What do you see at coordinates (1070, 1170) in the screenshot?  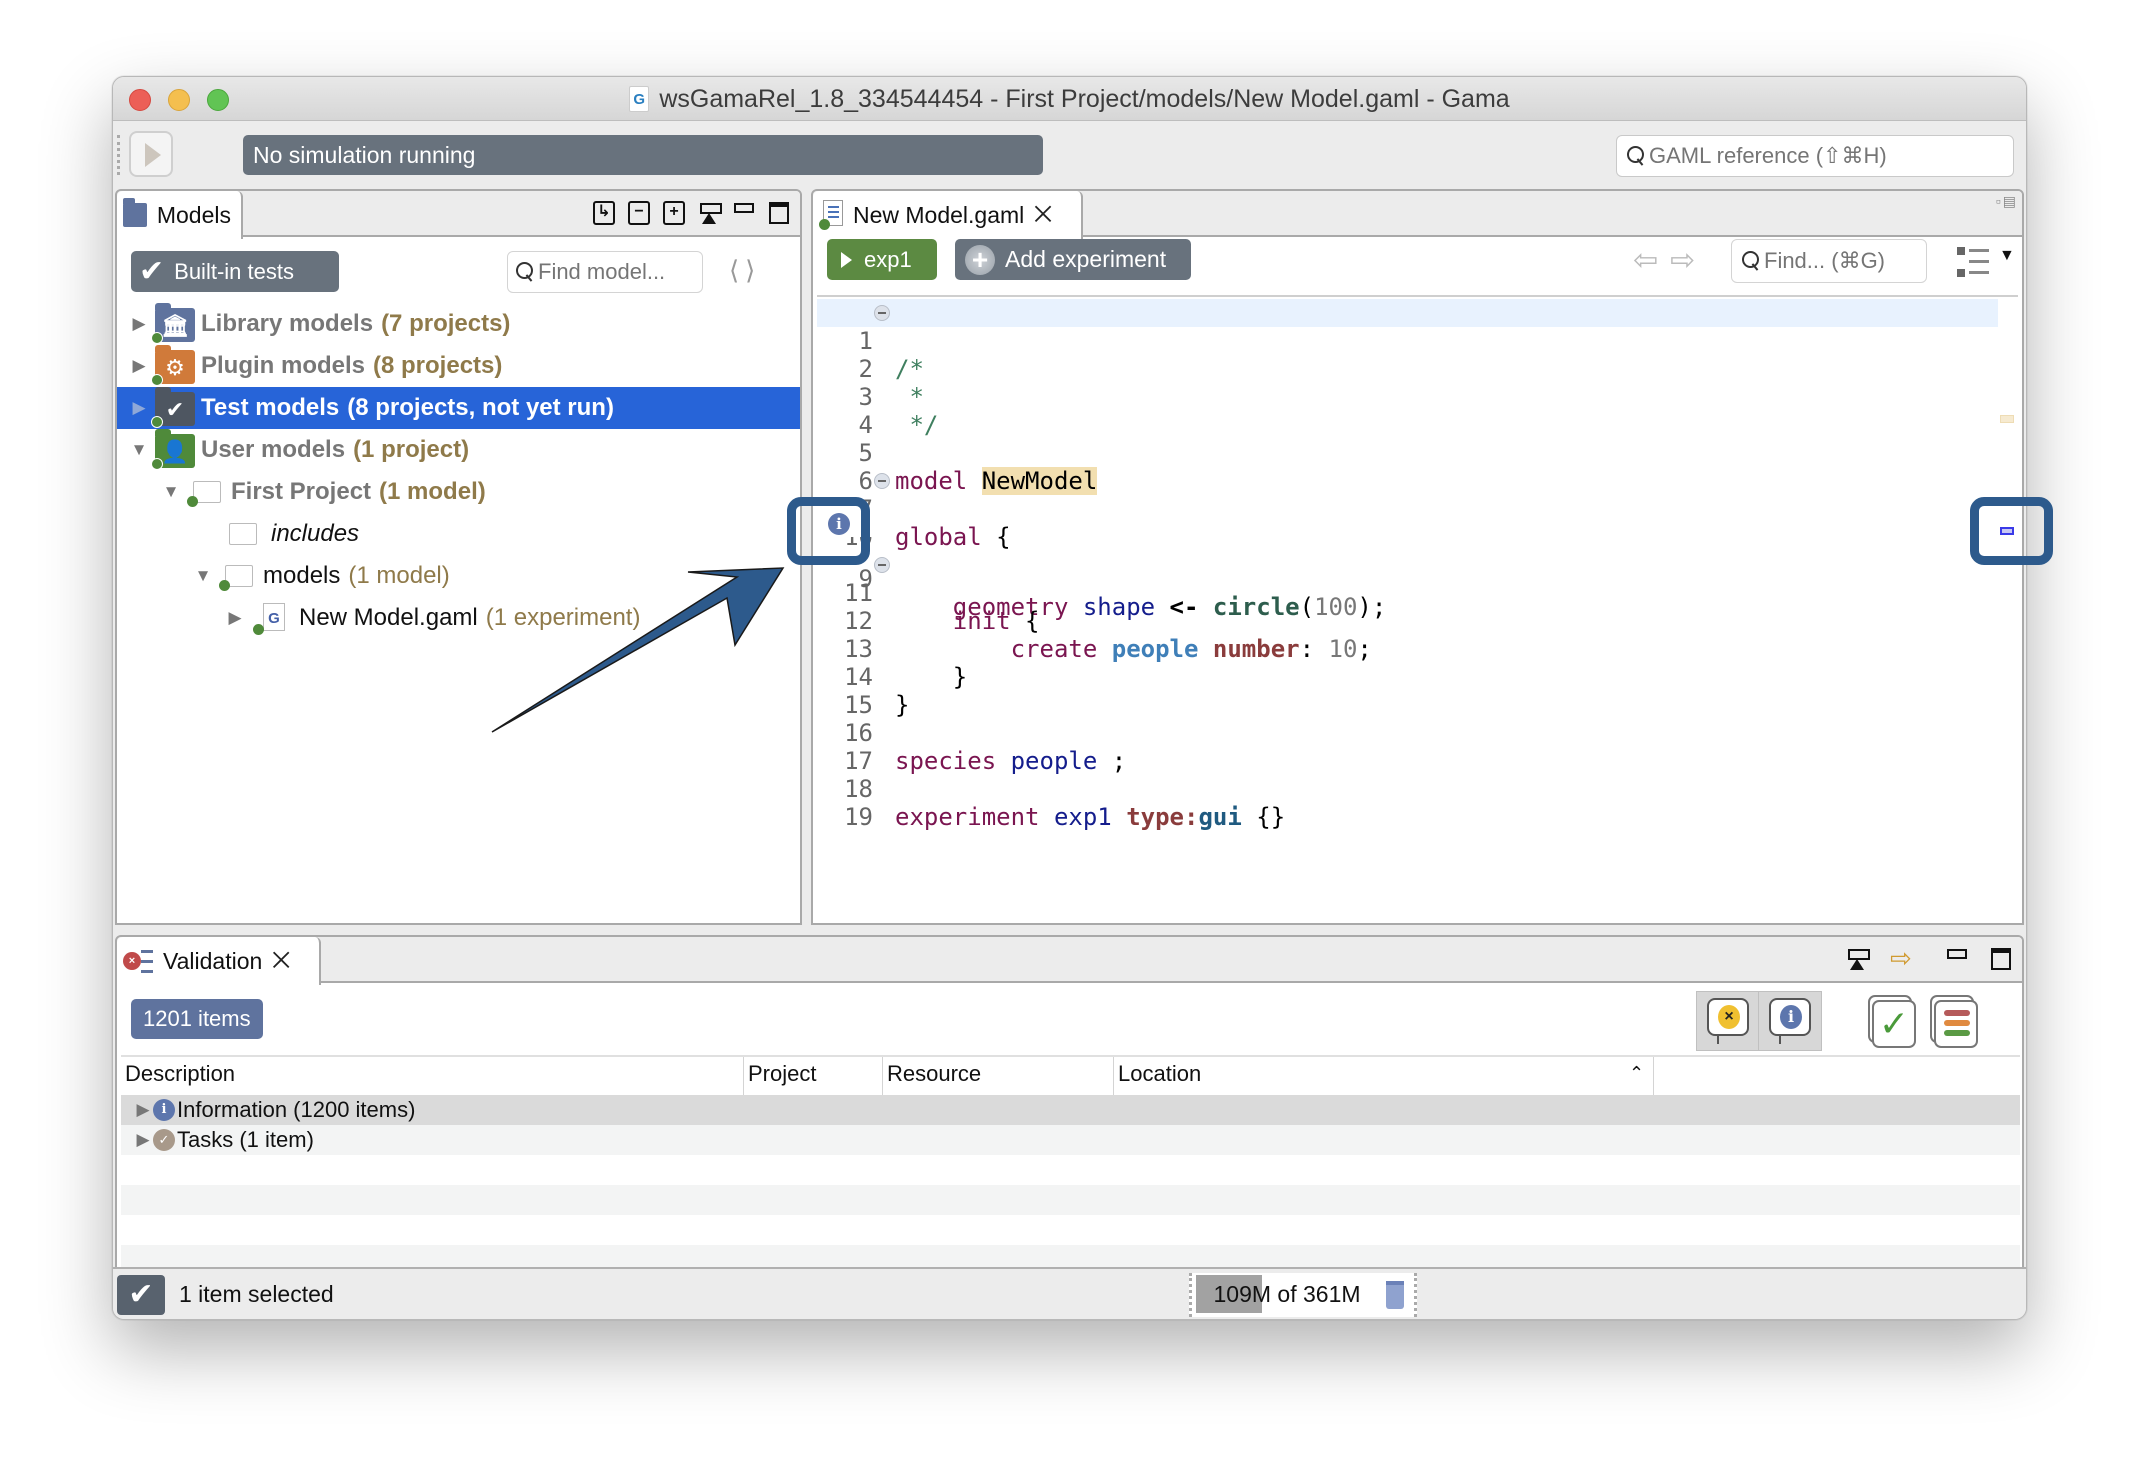 I see `table-row-empty` at bounding box center [1070, 1170].